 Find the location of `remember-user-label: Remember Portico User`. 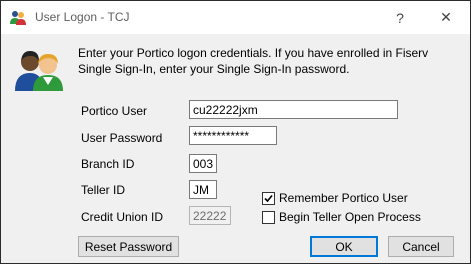

remember-user-label: Remember Portico User is located at coordinates (343, 198).